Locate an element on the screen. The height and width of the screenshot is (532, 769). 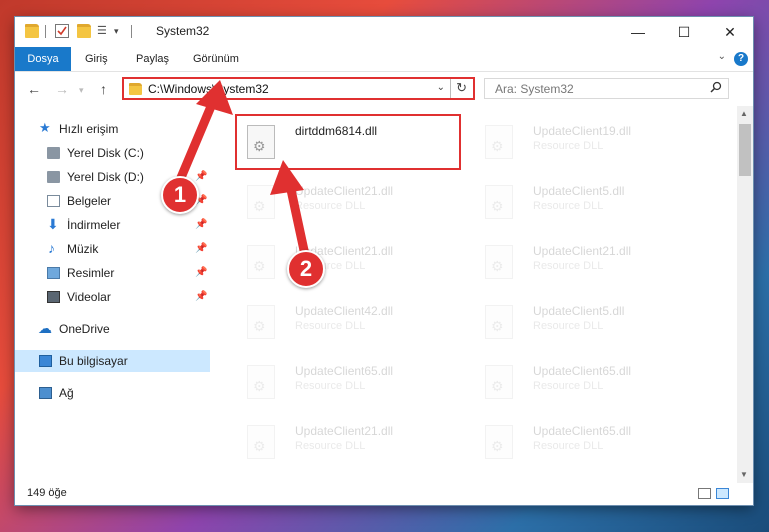
sidebar-item-downloads: ⬇ İndirmeler 📌 is located at coordinates (112, 225).